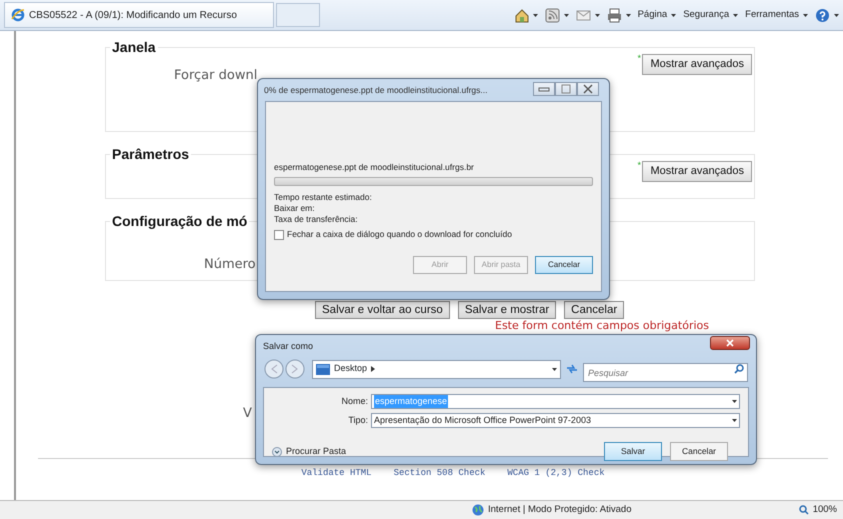 The height and width of the screenshot is (519, 843). Describe the element at coordinates (602, 326) in the screenshot. I see `required-note: Este form contém campos obrigatórios` at that location.